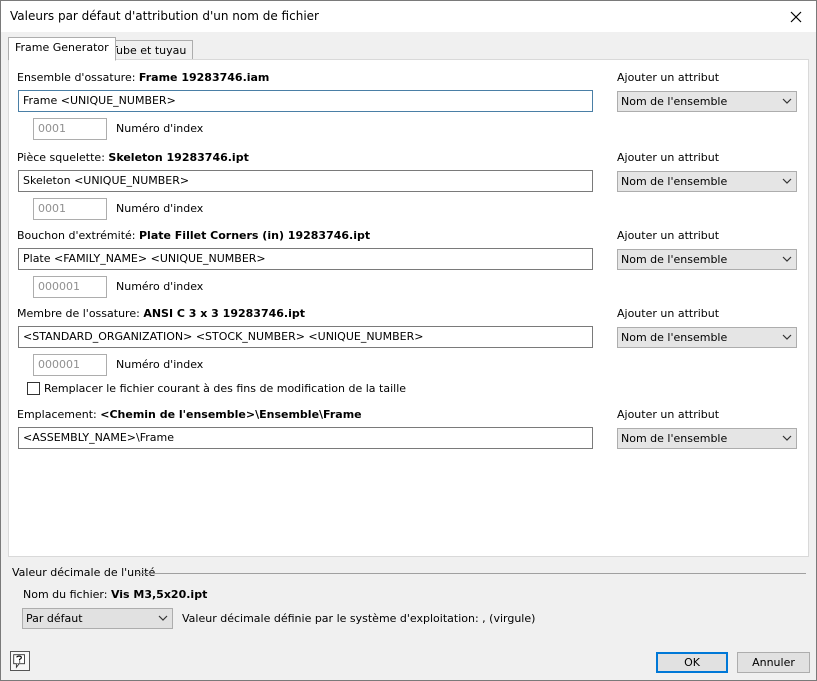  I want to click on tab-label: Tube et tuyau, so click(149, 50).